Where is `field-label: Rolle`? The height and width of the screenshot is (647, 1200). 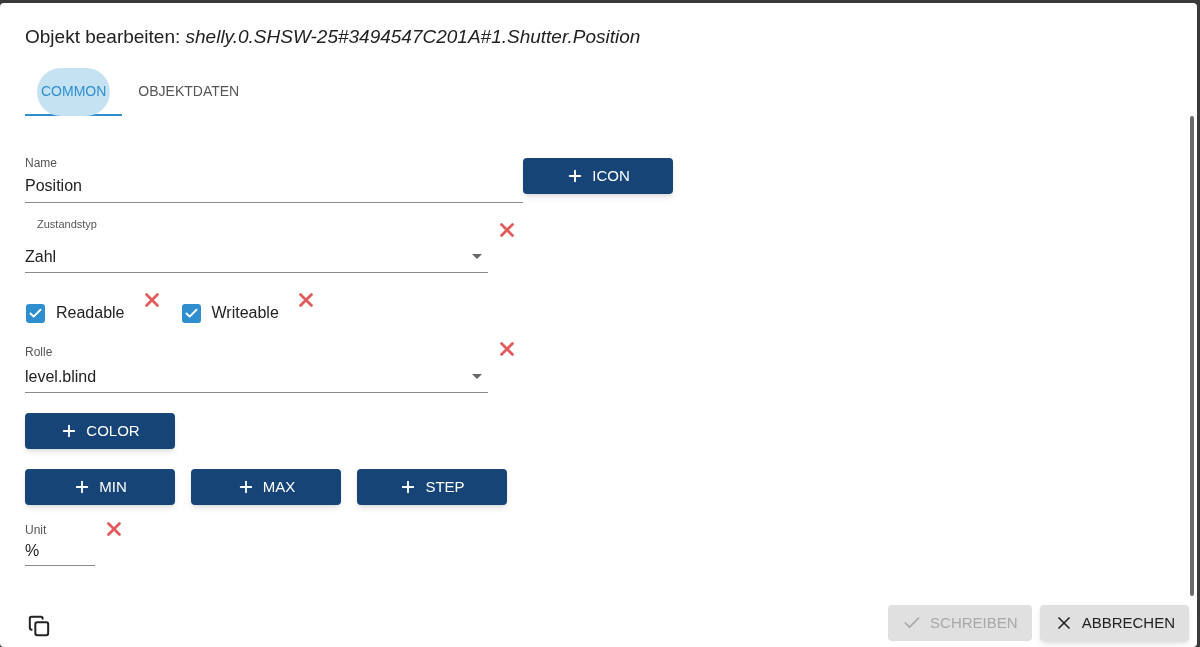 field-label: Rolle is located at coordinates (39, 352).